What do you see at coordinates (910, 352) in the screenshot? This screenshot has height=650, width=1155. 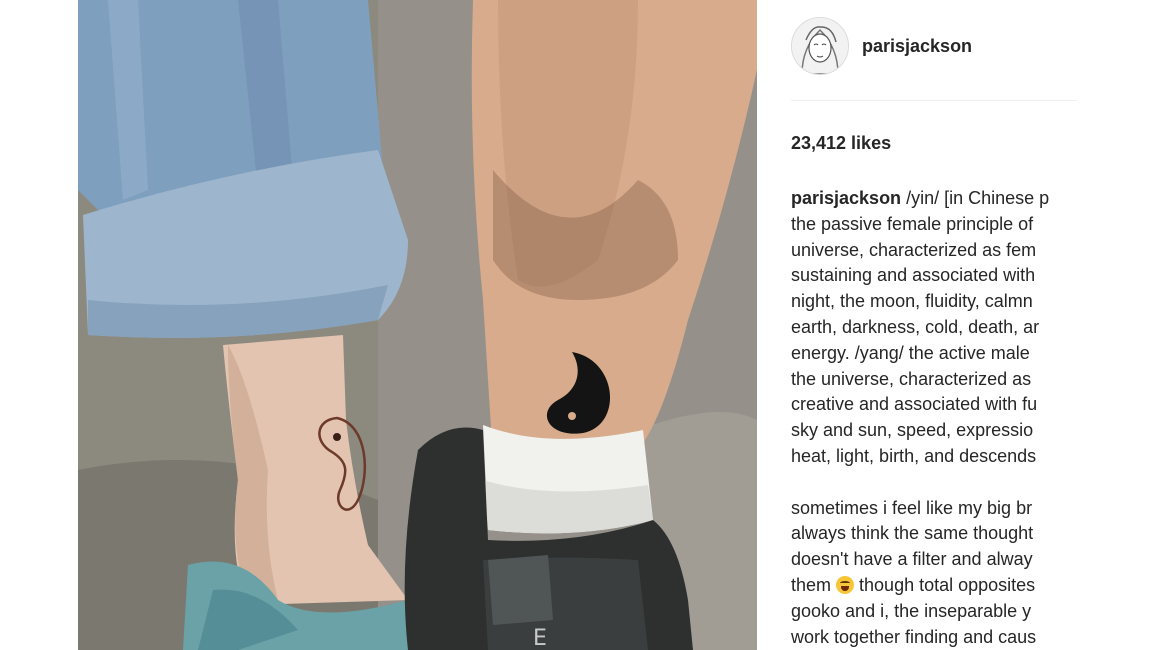 I see `caption-line: energy. /yang/ the active male` at bounding box center [910, 352].